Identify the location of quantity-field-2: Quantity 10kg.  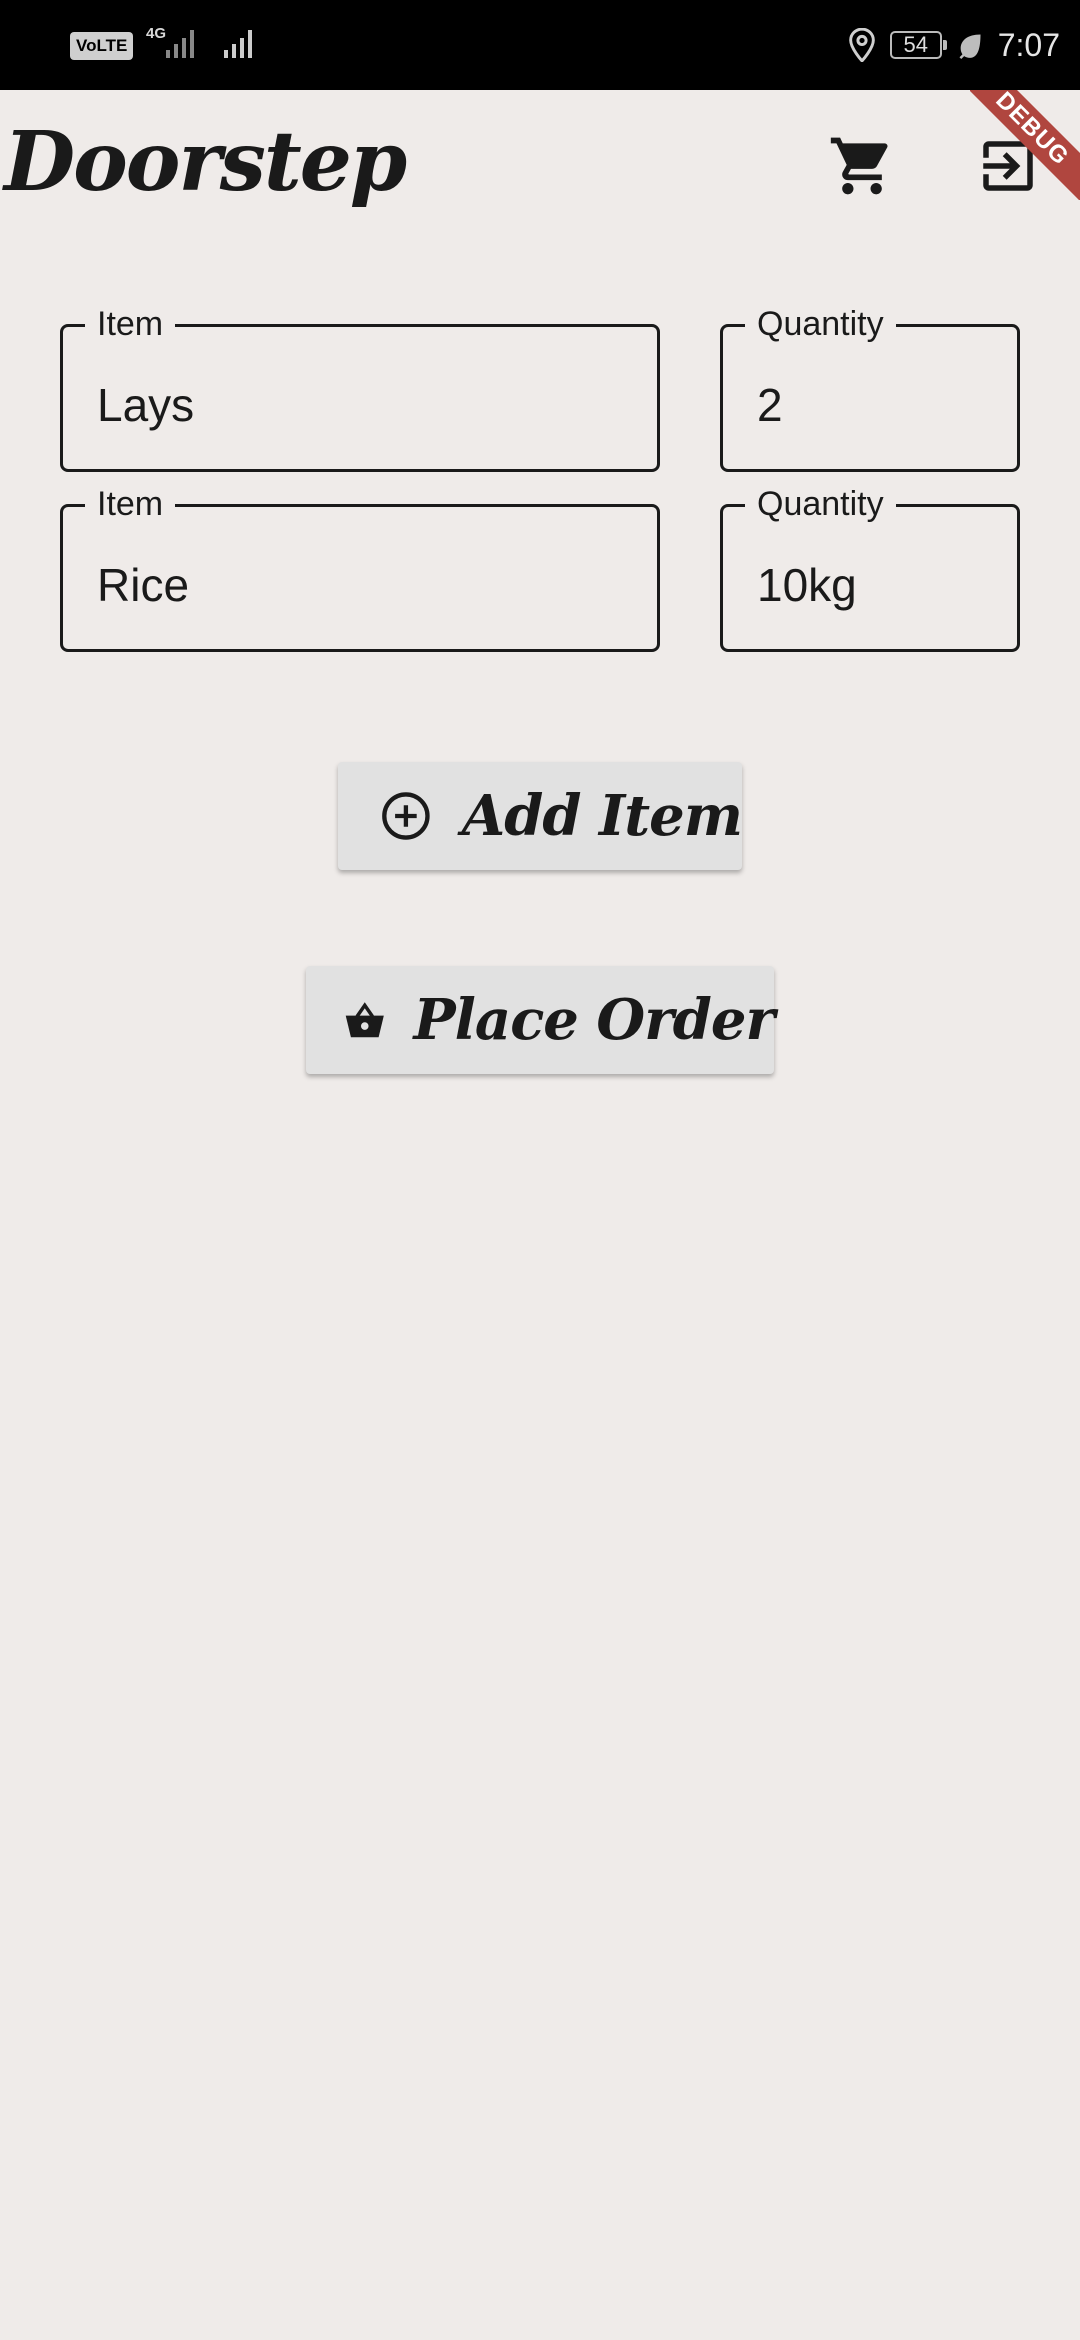
(870, 568).